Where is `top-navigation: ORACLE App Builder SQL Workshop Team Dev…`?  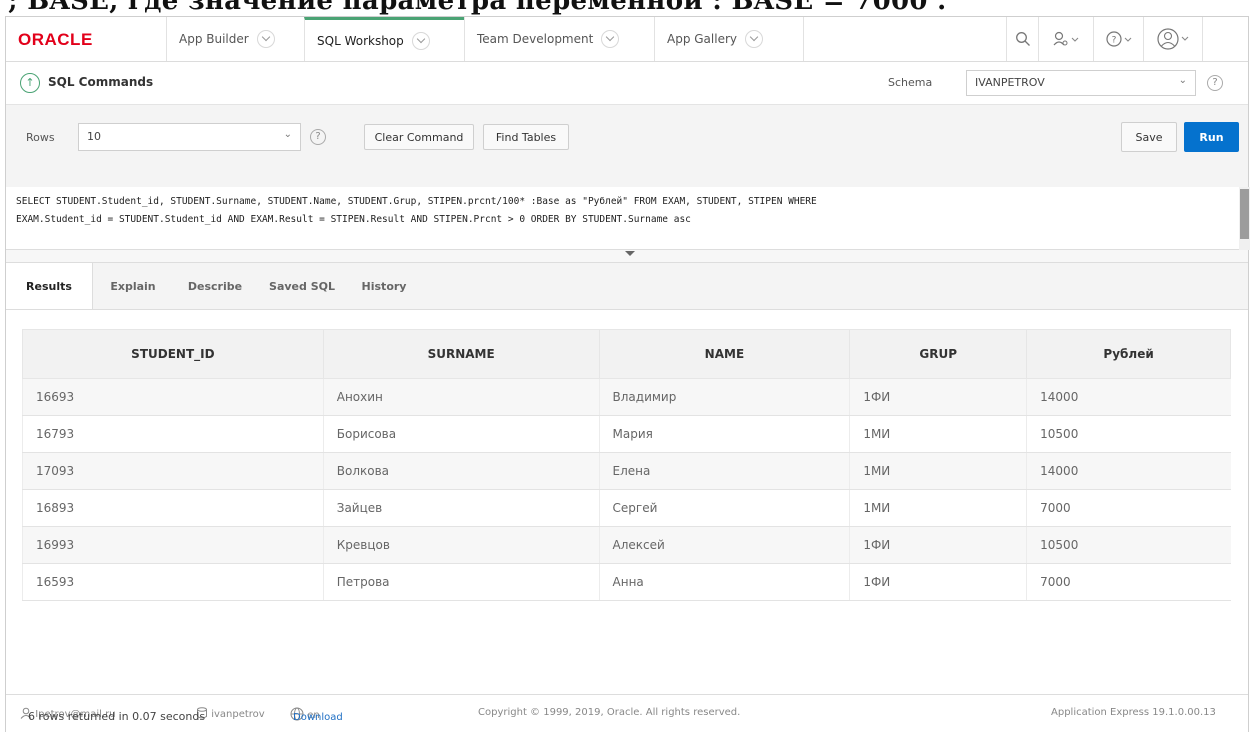
top-navigation: ORACLE App Builder SQL Workshop Team Dev… is located at coordinates (627, 39).